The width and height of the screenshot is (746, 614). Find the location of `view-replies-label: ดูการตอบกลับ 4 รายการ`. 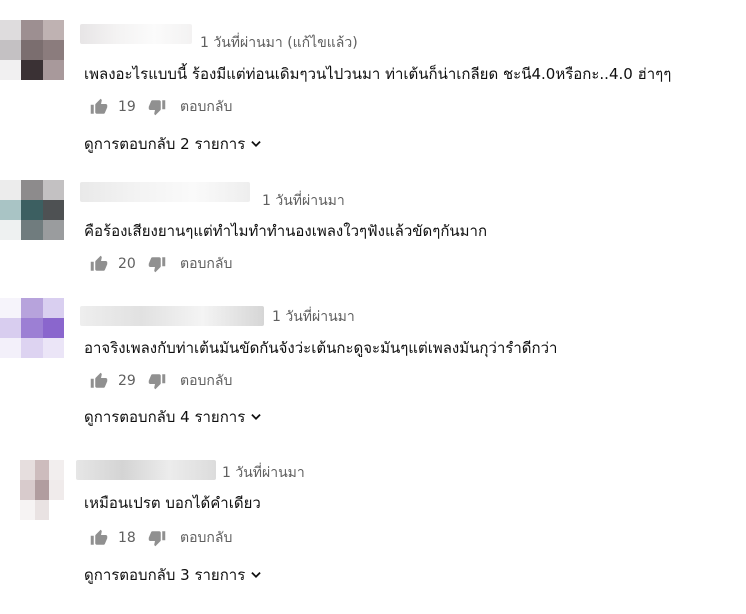

view-replies-label: ดูการตอบกลับ 4 รายการ is located at coordinates (165, 417).